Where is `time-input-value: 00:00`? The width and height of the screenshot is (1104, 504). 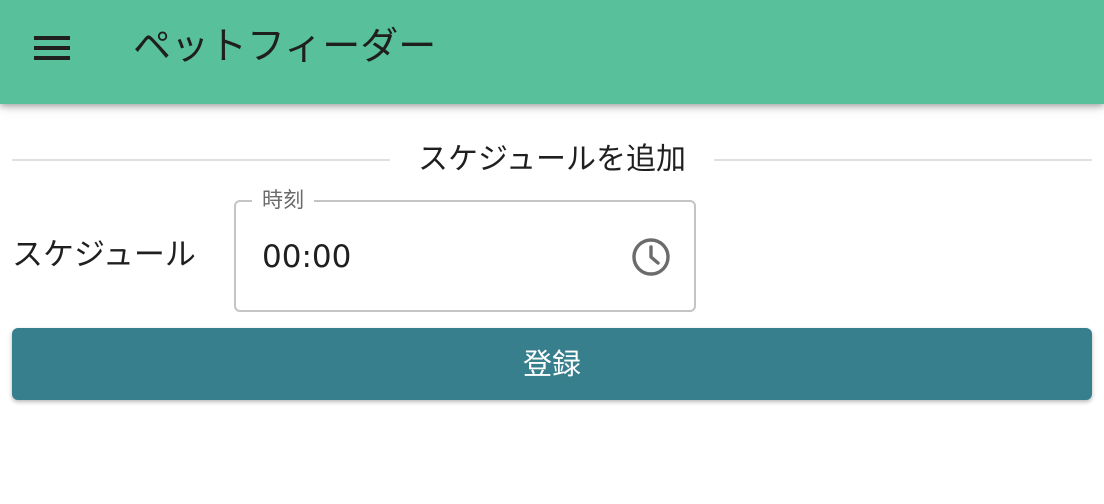
time-input-value: 00:00 is located at coordinates (306, 257).